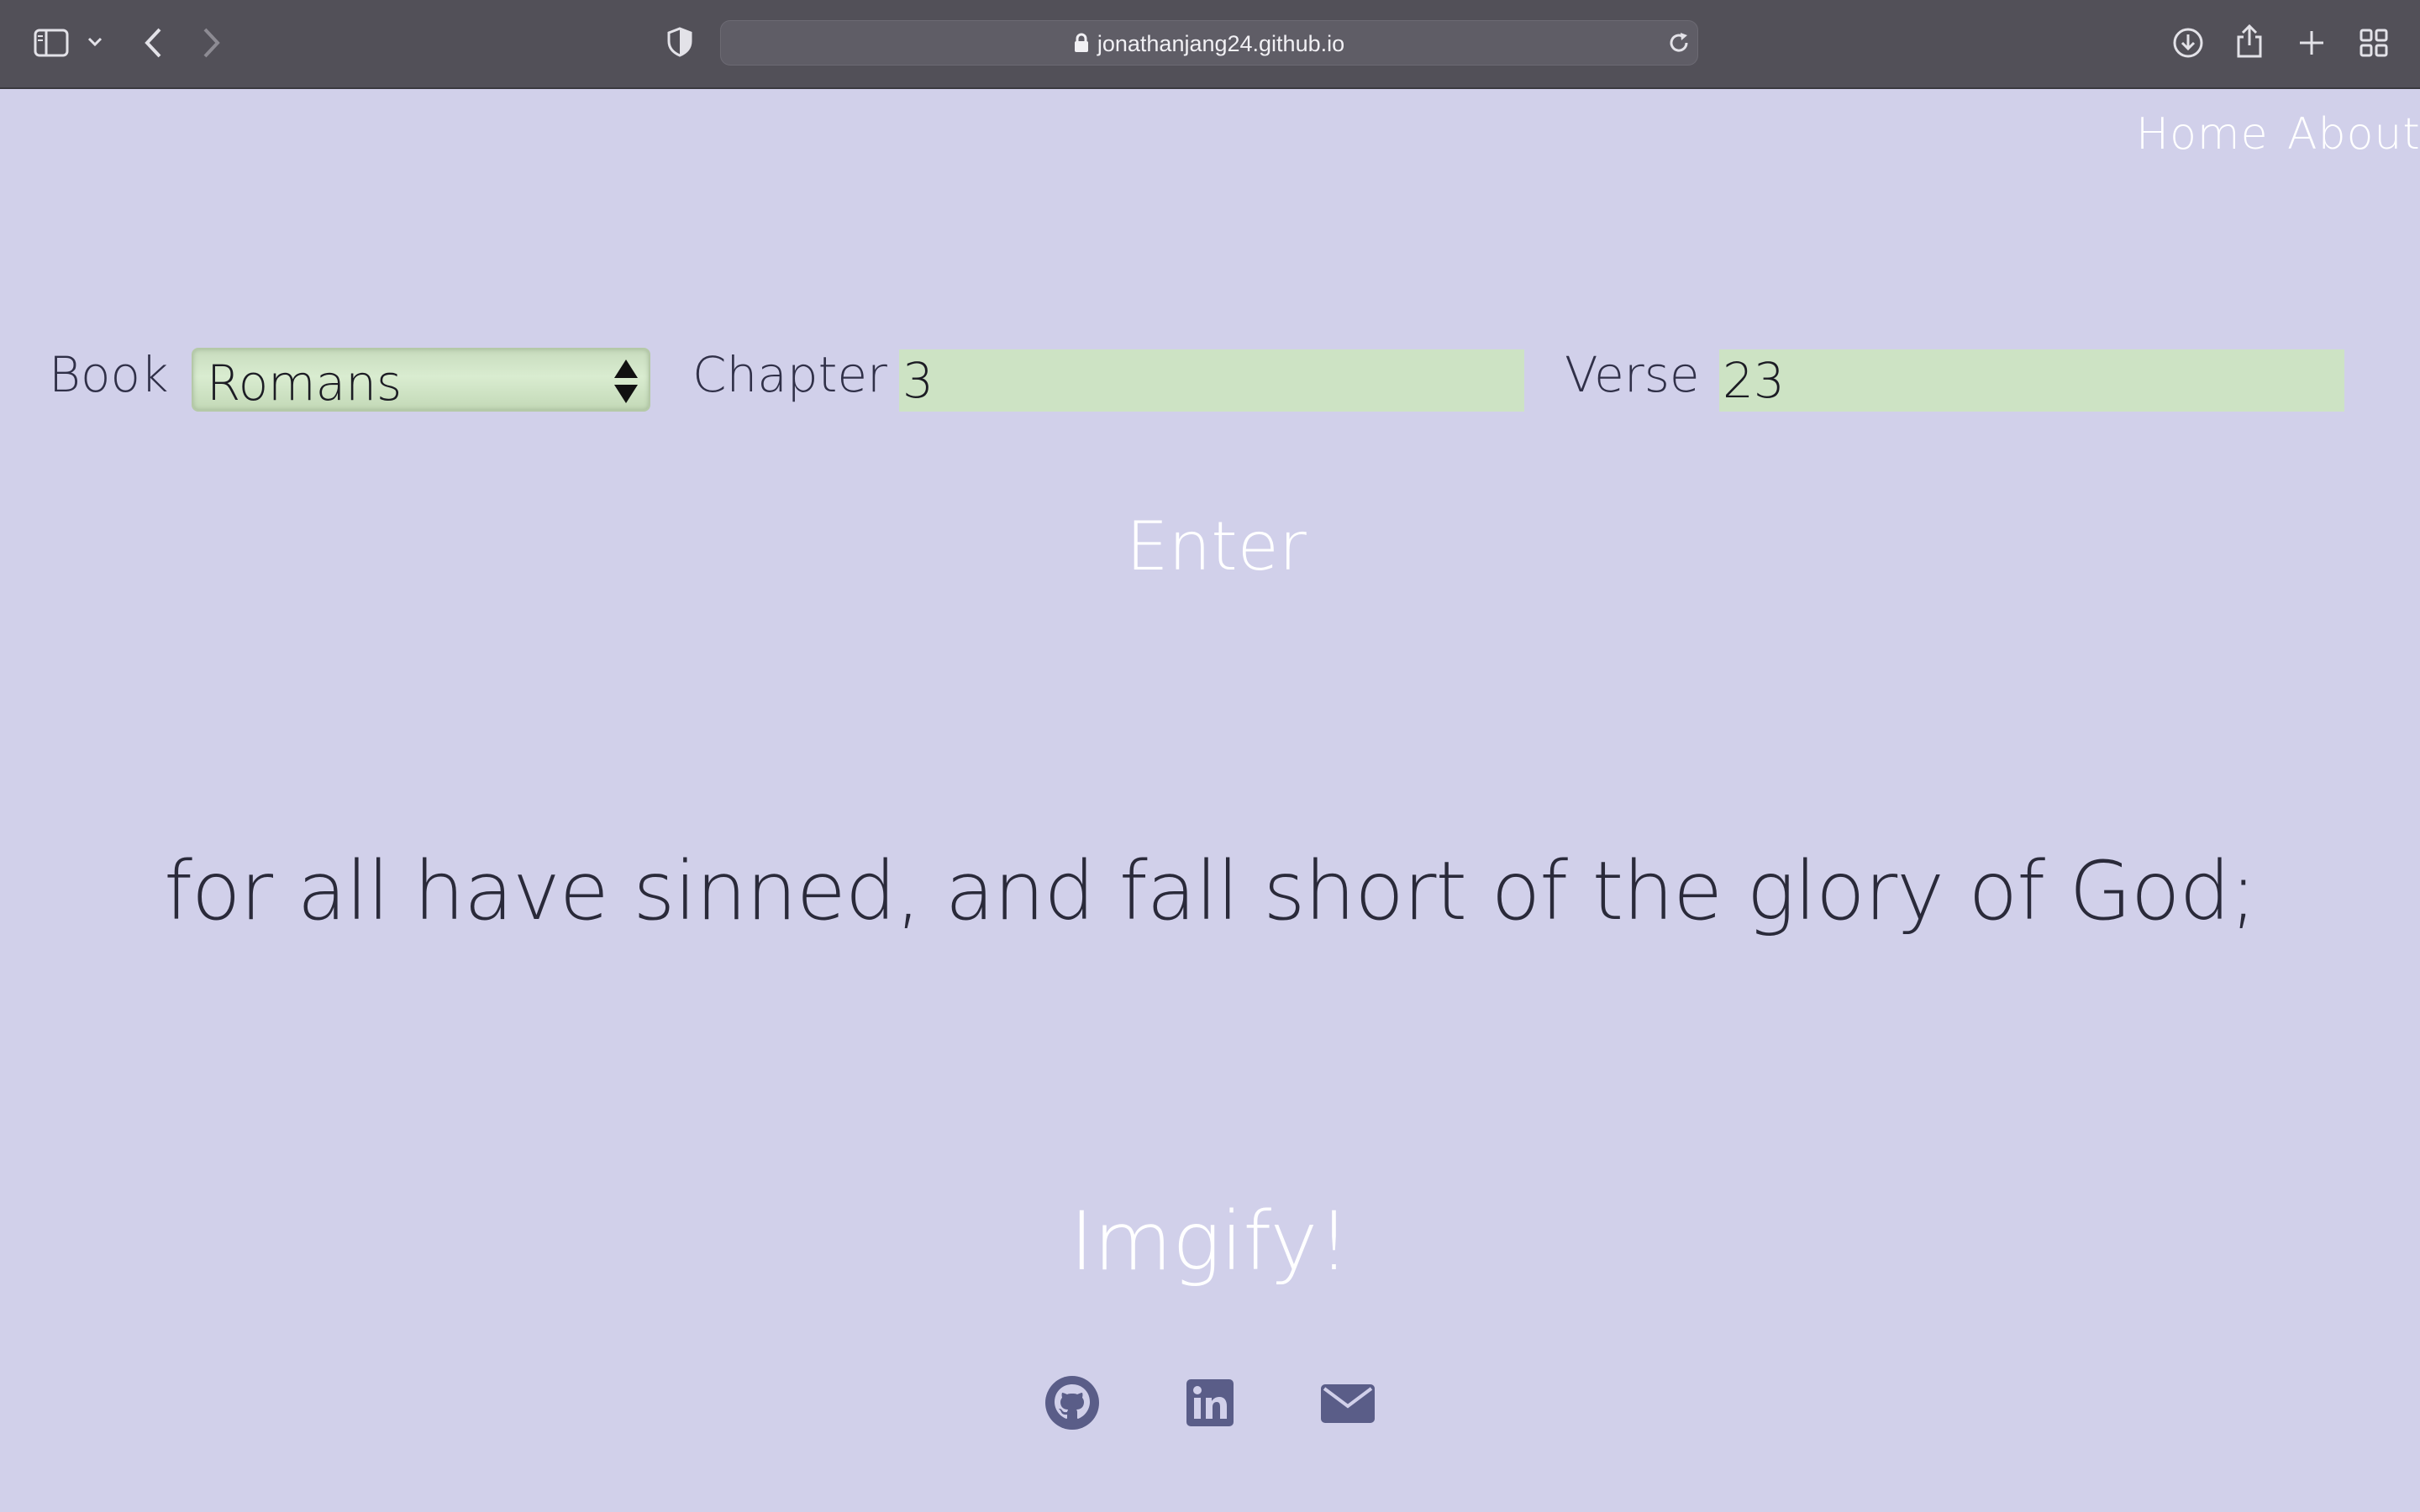  I want to click on sidebar-icon, so click(52, 43).